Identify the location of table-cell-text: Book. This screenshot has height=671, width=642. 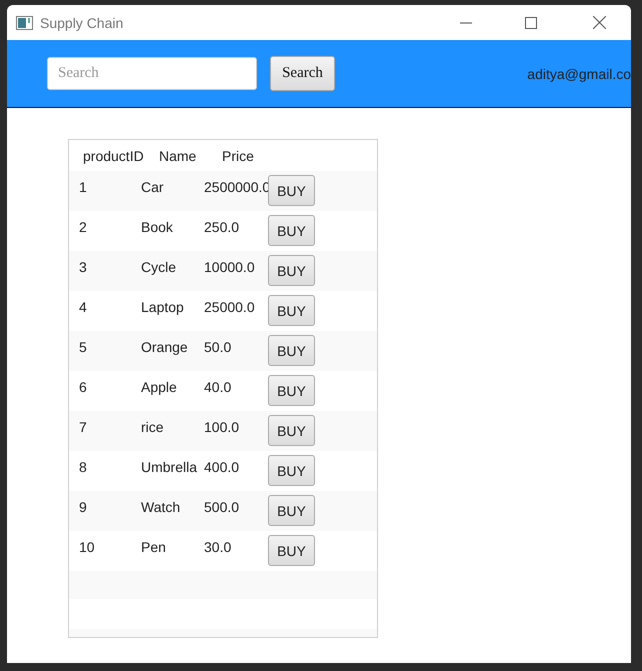
(157, 227).